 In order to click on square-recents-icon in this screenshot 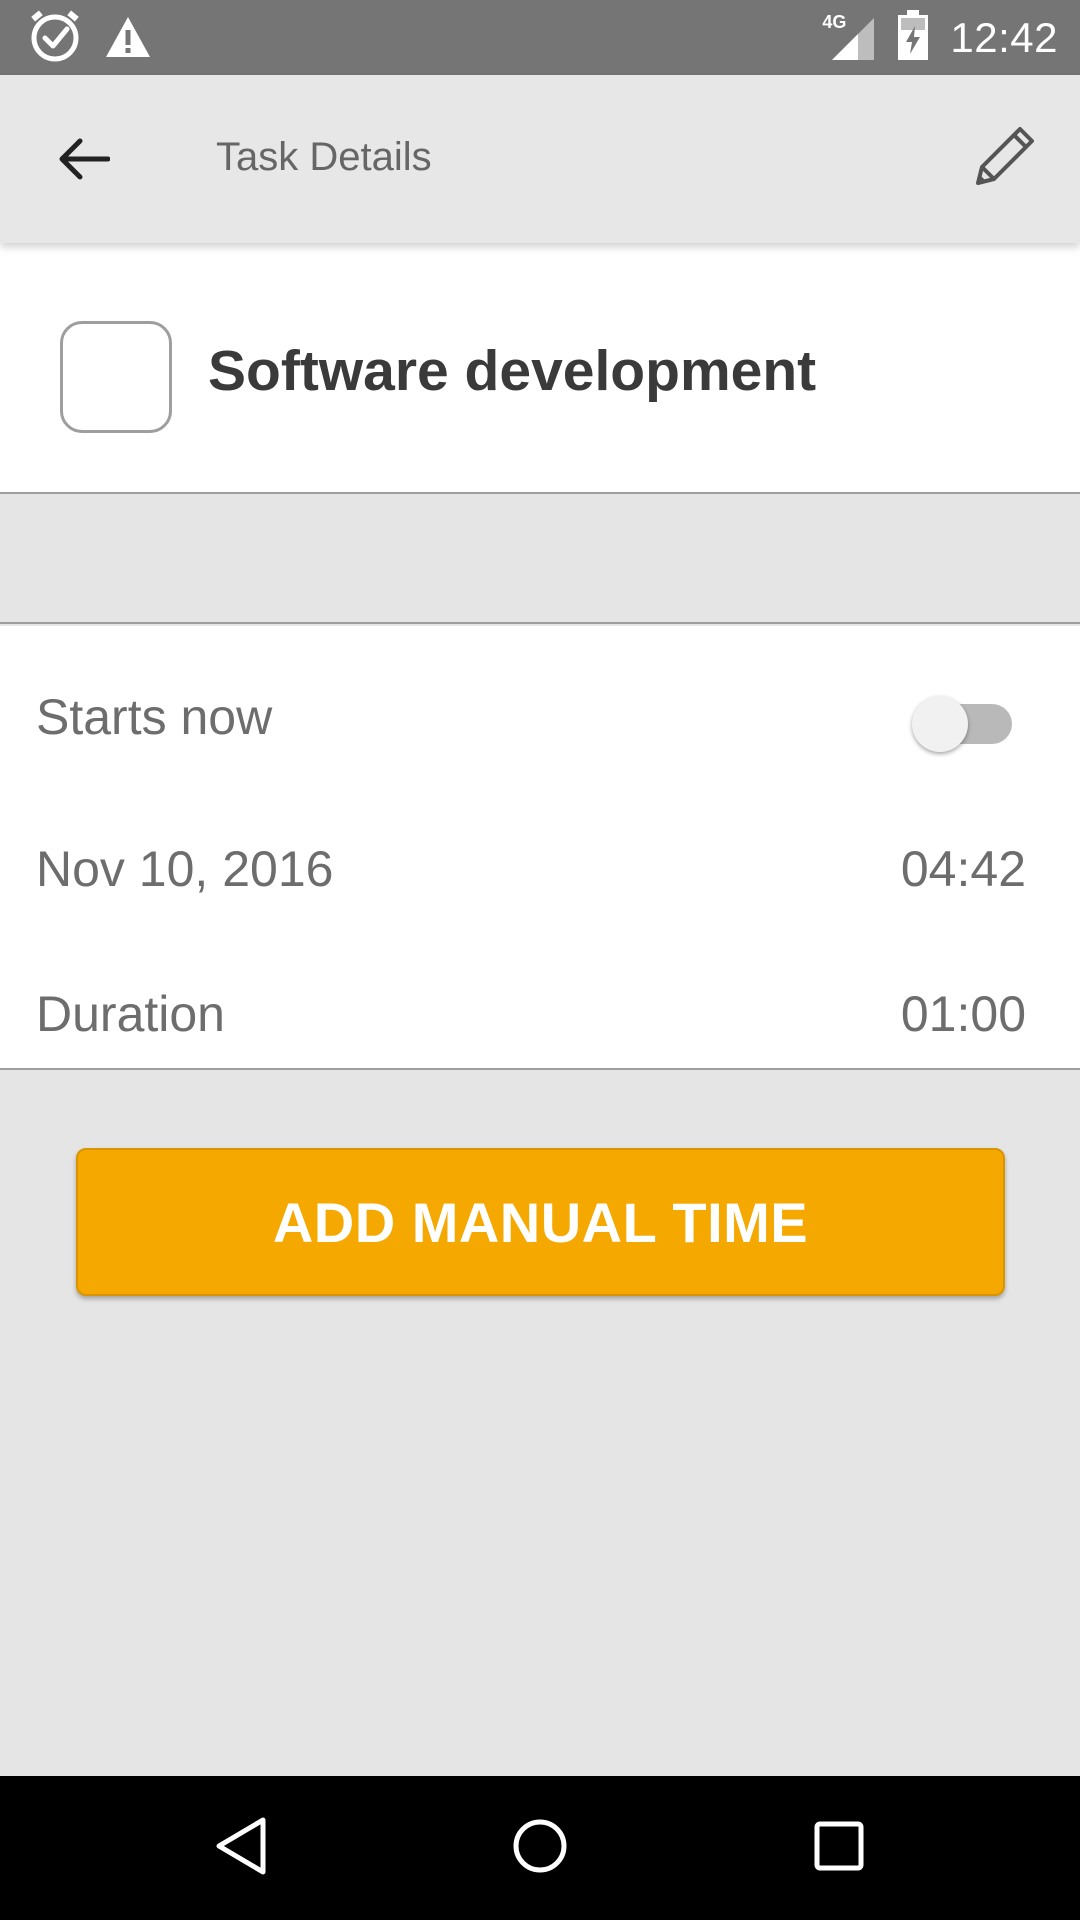, I will do `click(839, 1848)`.